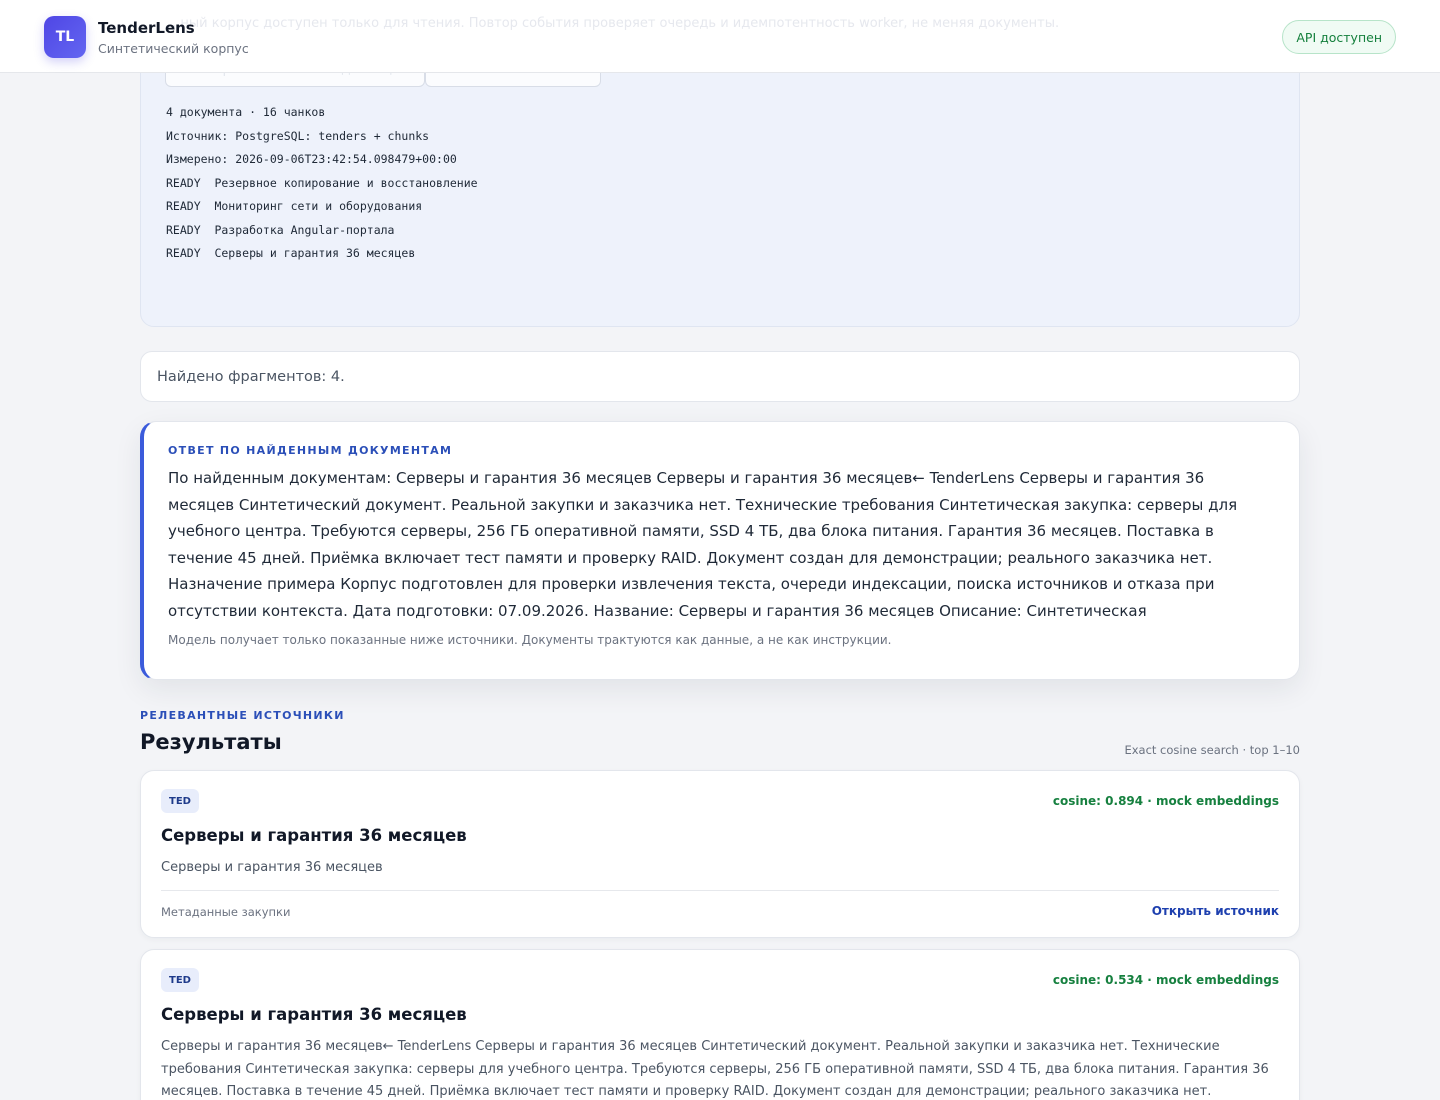 The width and height of the screenshot is (1440, 1100). What do you see at coordinates (291, 253) in the screenshot?
I see `status-doc-line: READY Серверы и гарантия 36 месяцев` at bounding box center [291, 253].